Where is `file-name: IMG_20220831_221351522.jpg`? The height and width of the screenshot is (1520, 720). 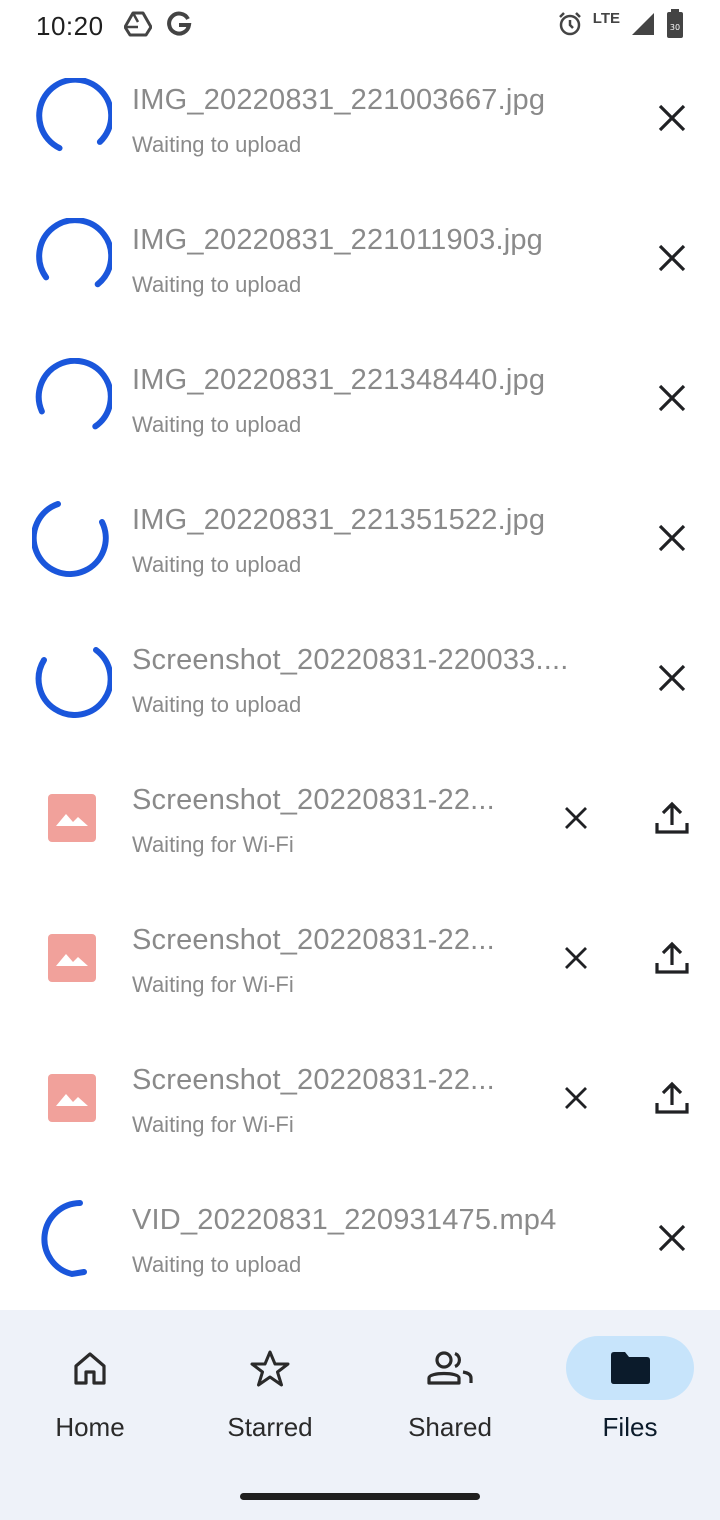 file-name: IMG_20220831_221351522.jpg is located at coordinates (339, 520).